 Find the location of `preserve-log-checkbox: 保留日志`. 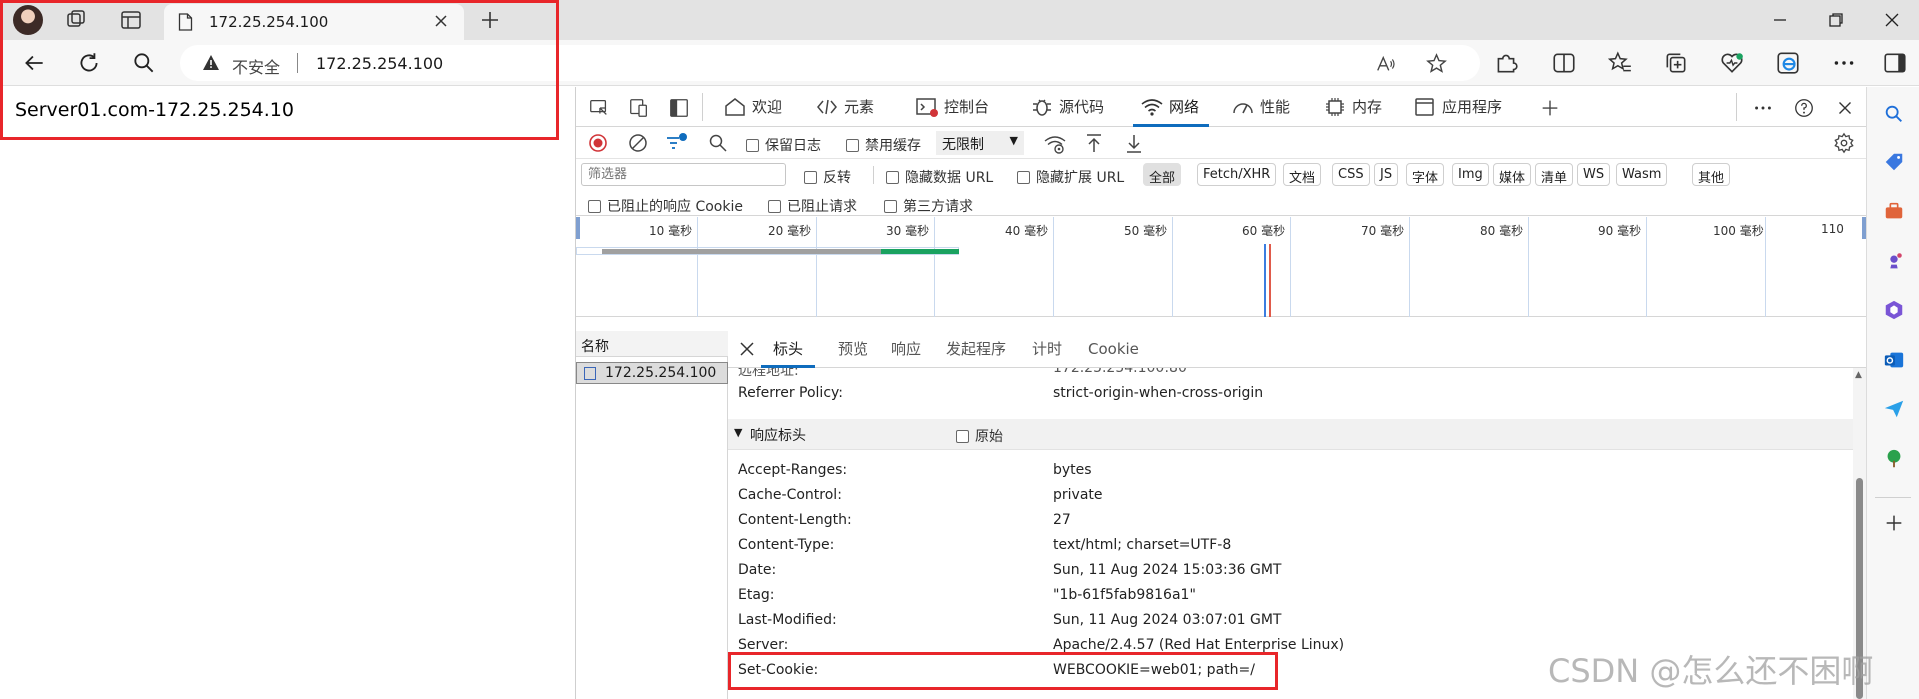

preserve-log-checkbox: 保留日志 is located at coordinates (783, 145).